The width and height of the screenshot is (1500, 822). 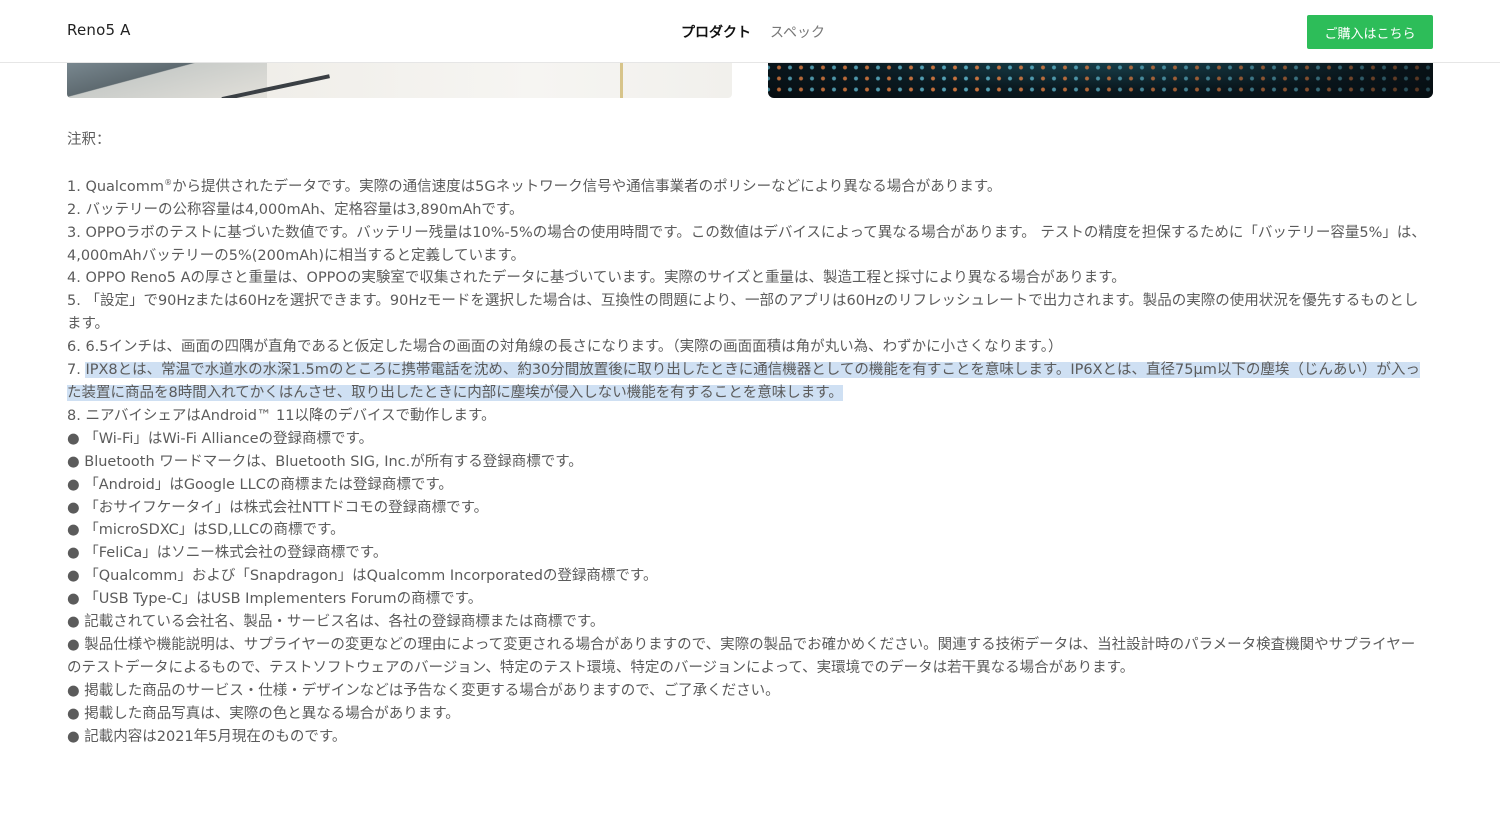 What do you see at coordinates (88, 324) in the screenshot?
I see `note-text: ます。` at bounding box center [88, 324].